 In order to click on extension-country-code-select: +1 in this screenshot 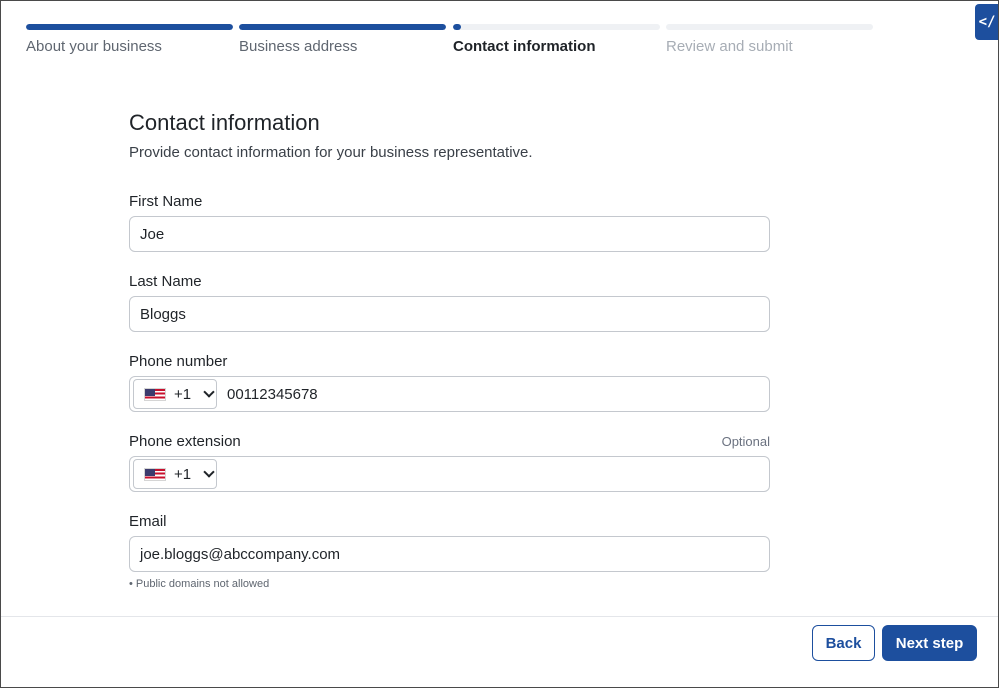, I will do `click(175, 474)`.